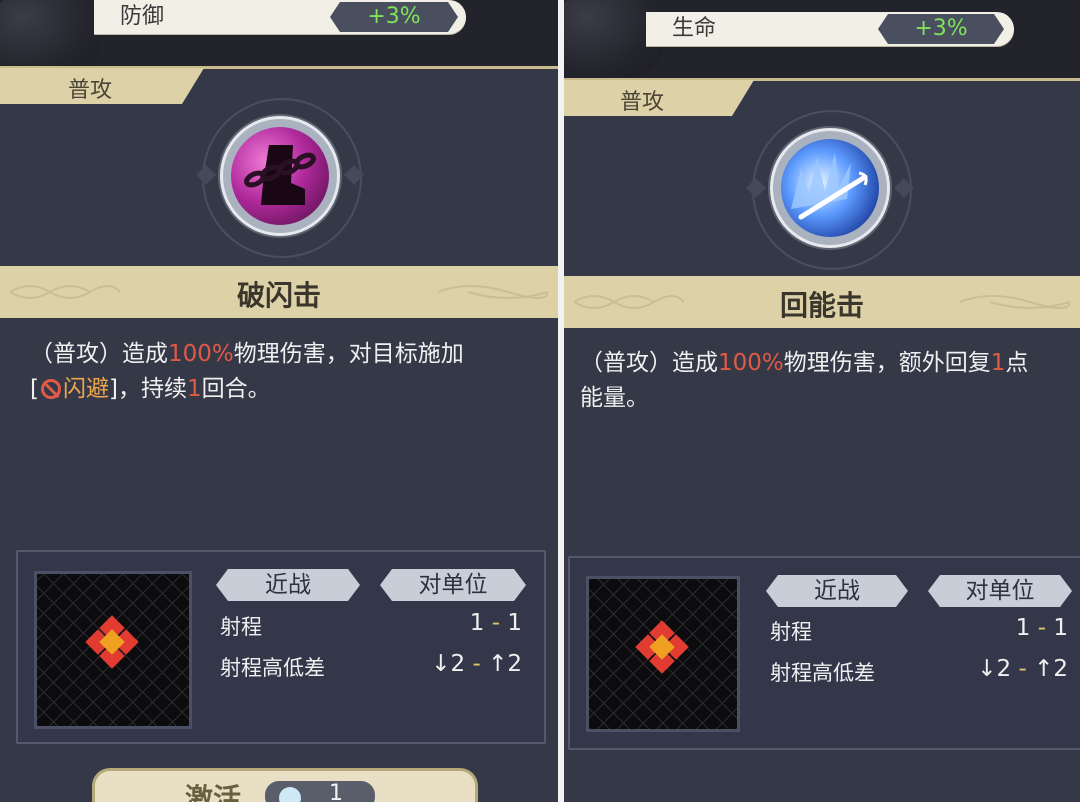  What do you see at coordinates (236, 389) in the screenshot?
I see `desc-text: 回合。` at bounding box center [236, 389].